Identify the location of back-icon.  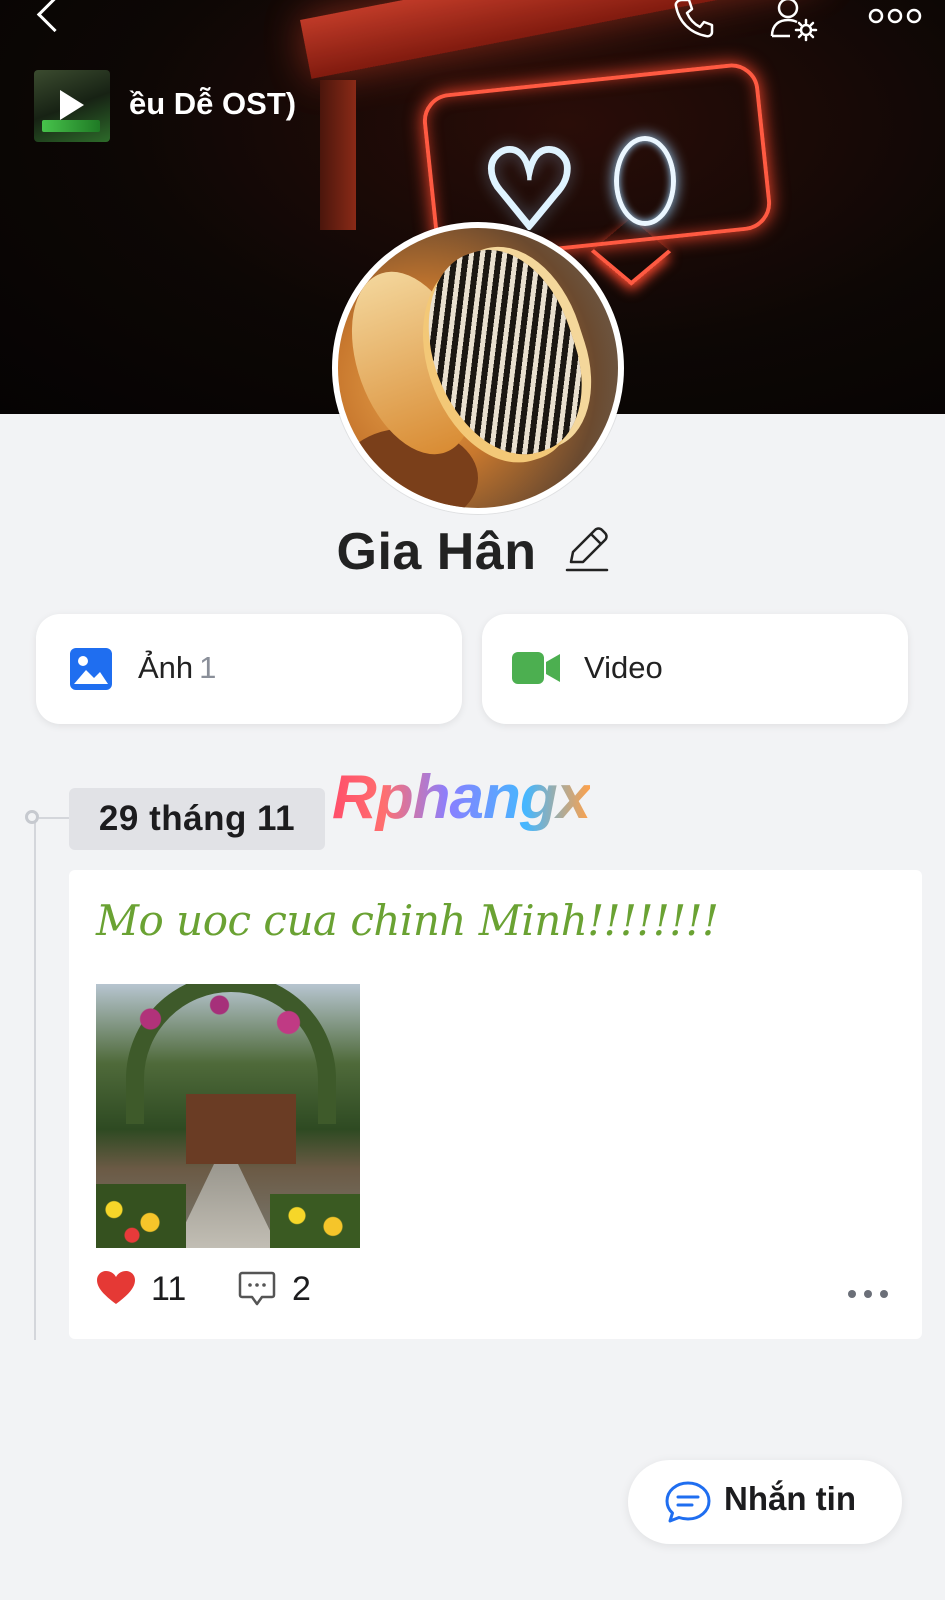
(54, 16).